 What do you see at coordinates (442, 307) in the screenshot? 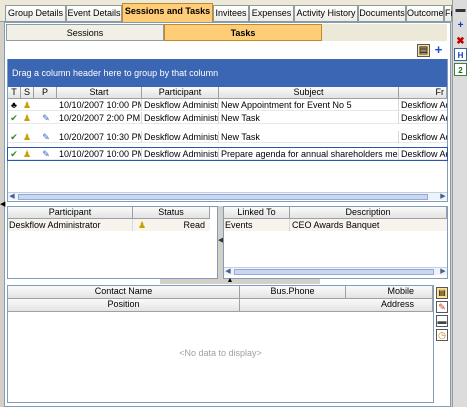
I see `link-contact-icon: ✎` at bounding box center [442, 307].